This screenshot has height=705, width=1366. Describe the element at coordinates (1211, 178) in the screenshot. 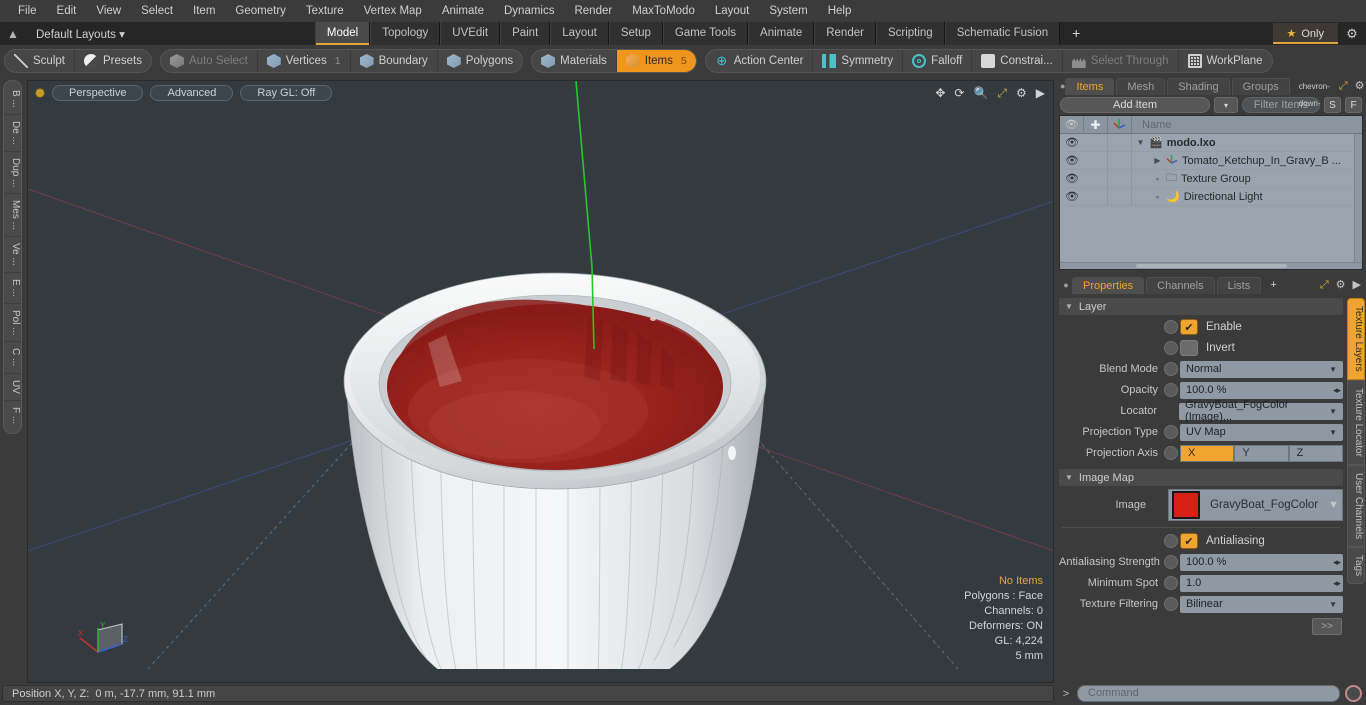

I see `items-tree-row: 👁 ▪ 🗀 Texture Group` at that location.